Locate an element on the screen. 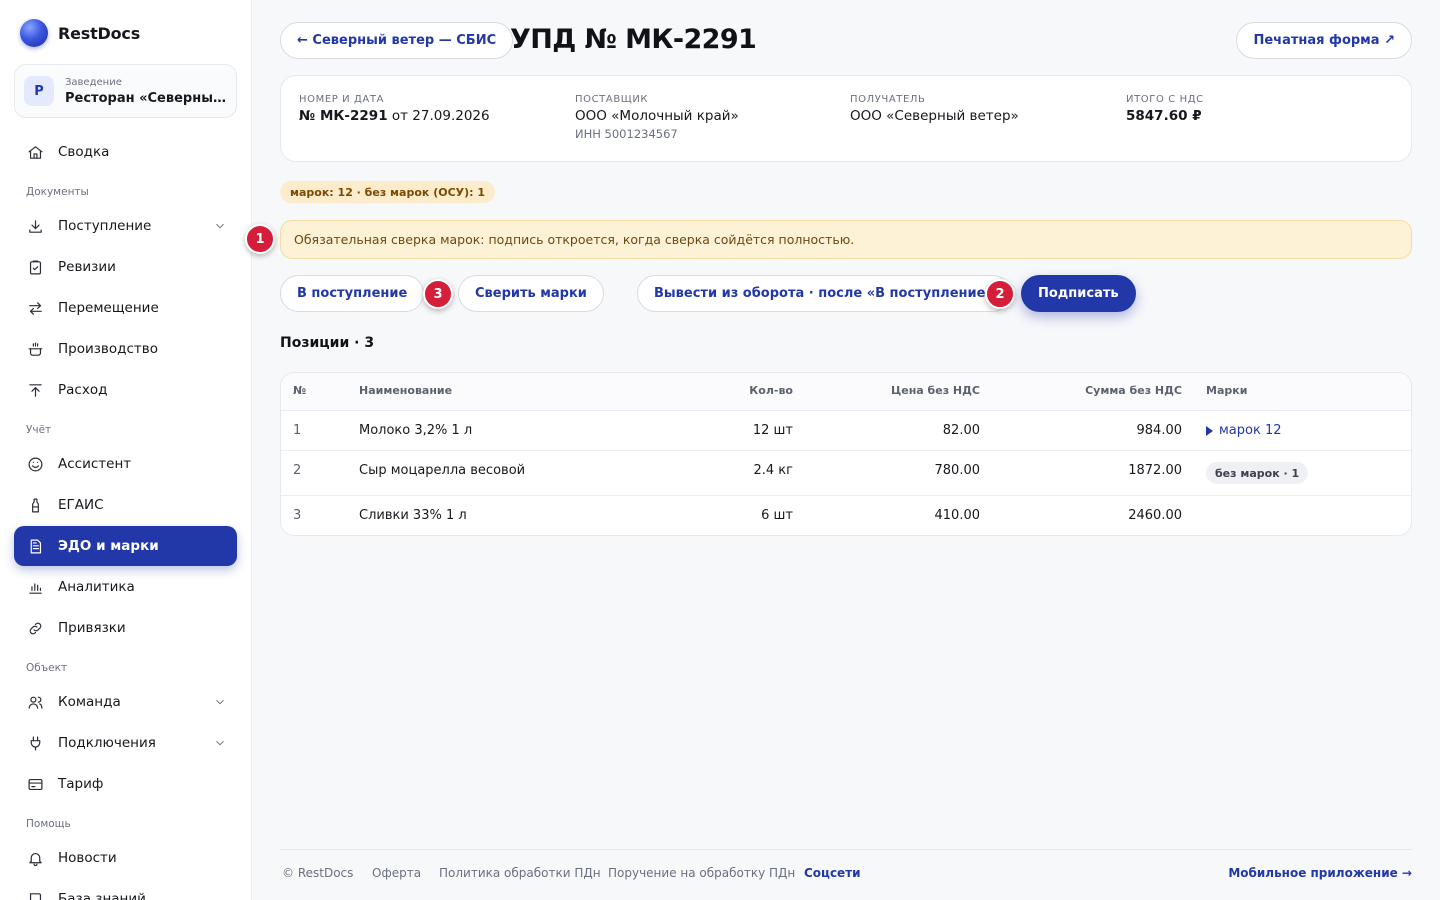 This screenshot has width=1440, height=900. footer-link-processing: Поручение на обработку ПДн is located at coordinates (701, 873).